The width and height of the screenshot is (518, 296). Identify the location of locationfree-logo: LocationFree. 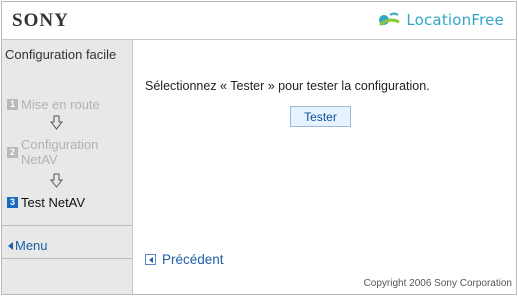
(440, 20).